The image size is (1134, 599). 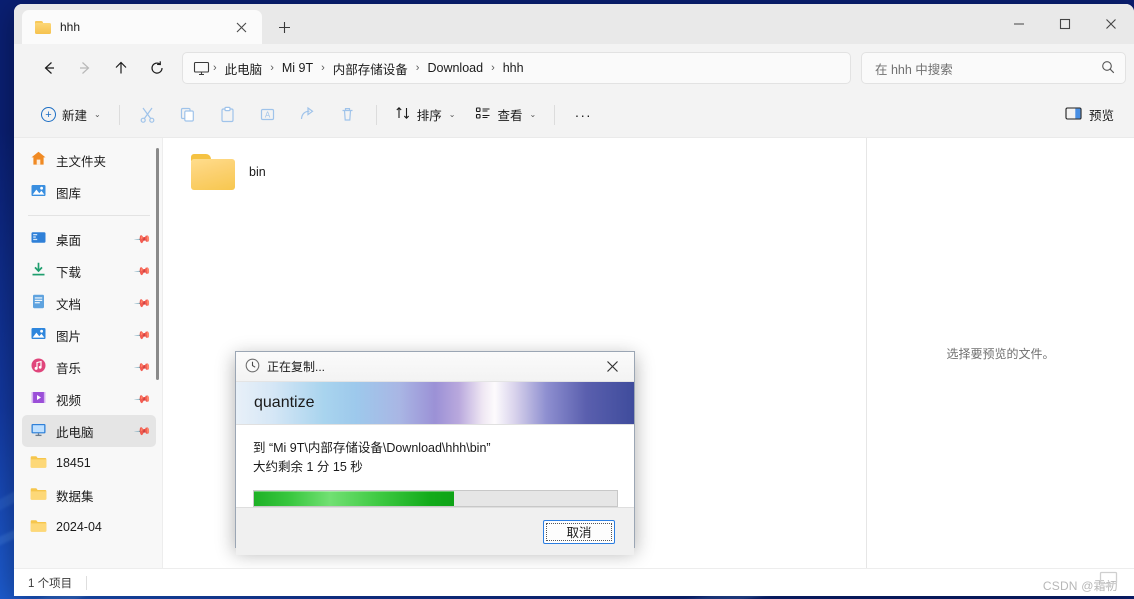 I want to click on sidebar-item-label: 2024-04, so click(x=79, y=527).